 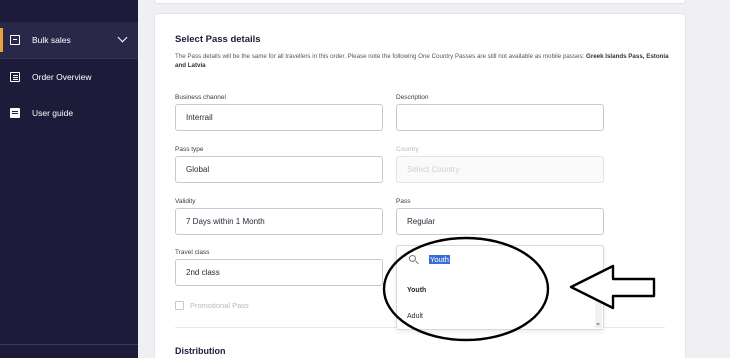 I want to click on sidebar-item-label: Bulk sales, so click(x=51, y=40).